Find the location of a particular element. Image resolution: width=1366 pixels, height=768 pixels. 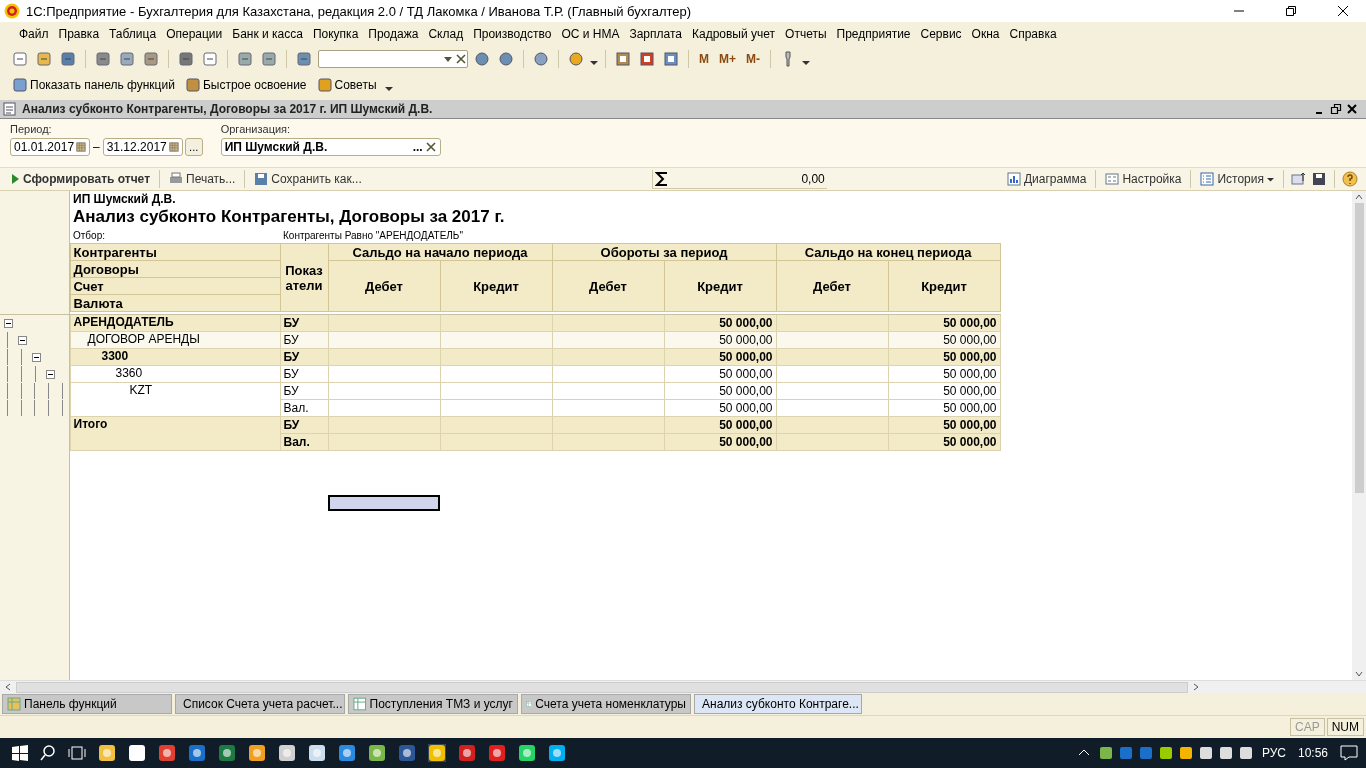

tab-icon is located at coordinates (360, 704).